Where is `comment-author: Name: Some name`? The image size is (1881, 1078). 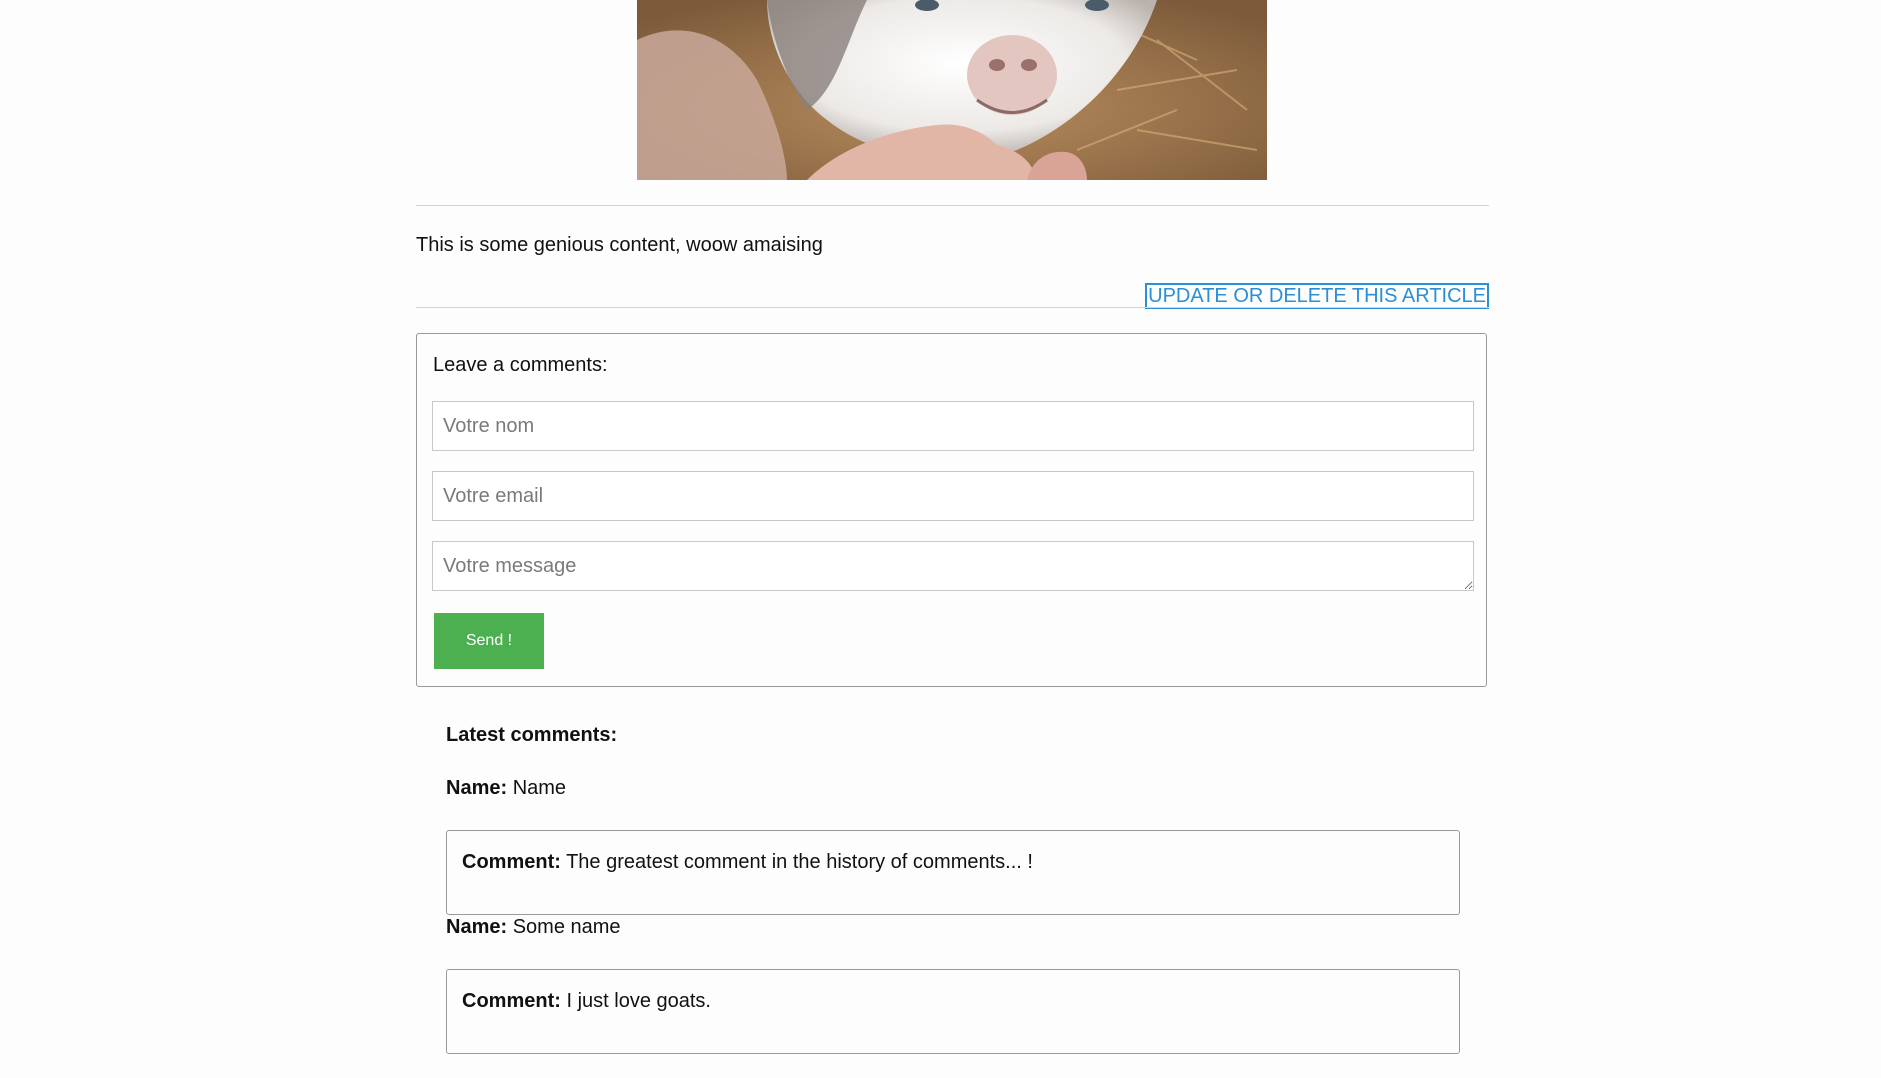 comment-author: Name: Some name is located at coordinates (533, 927).